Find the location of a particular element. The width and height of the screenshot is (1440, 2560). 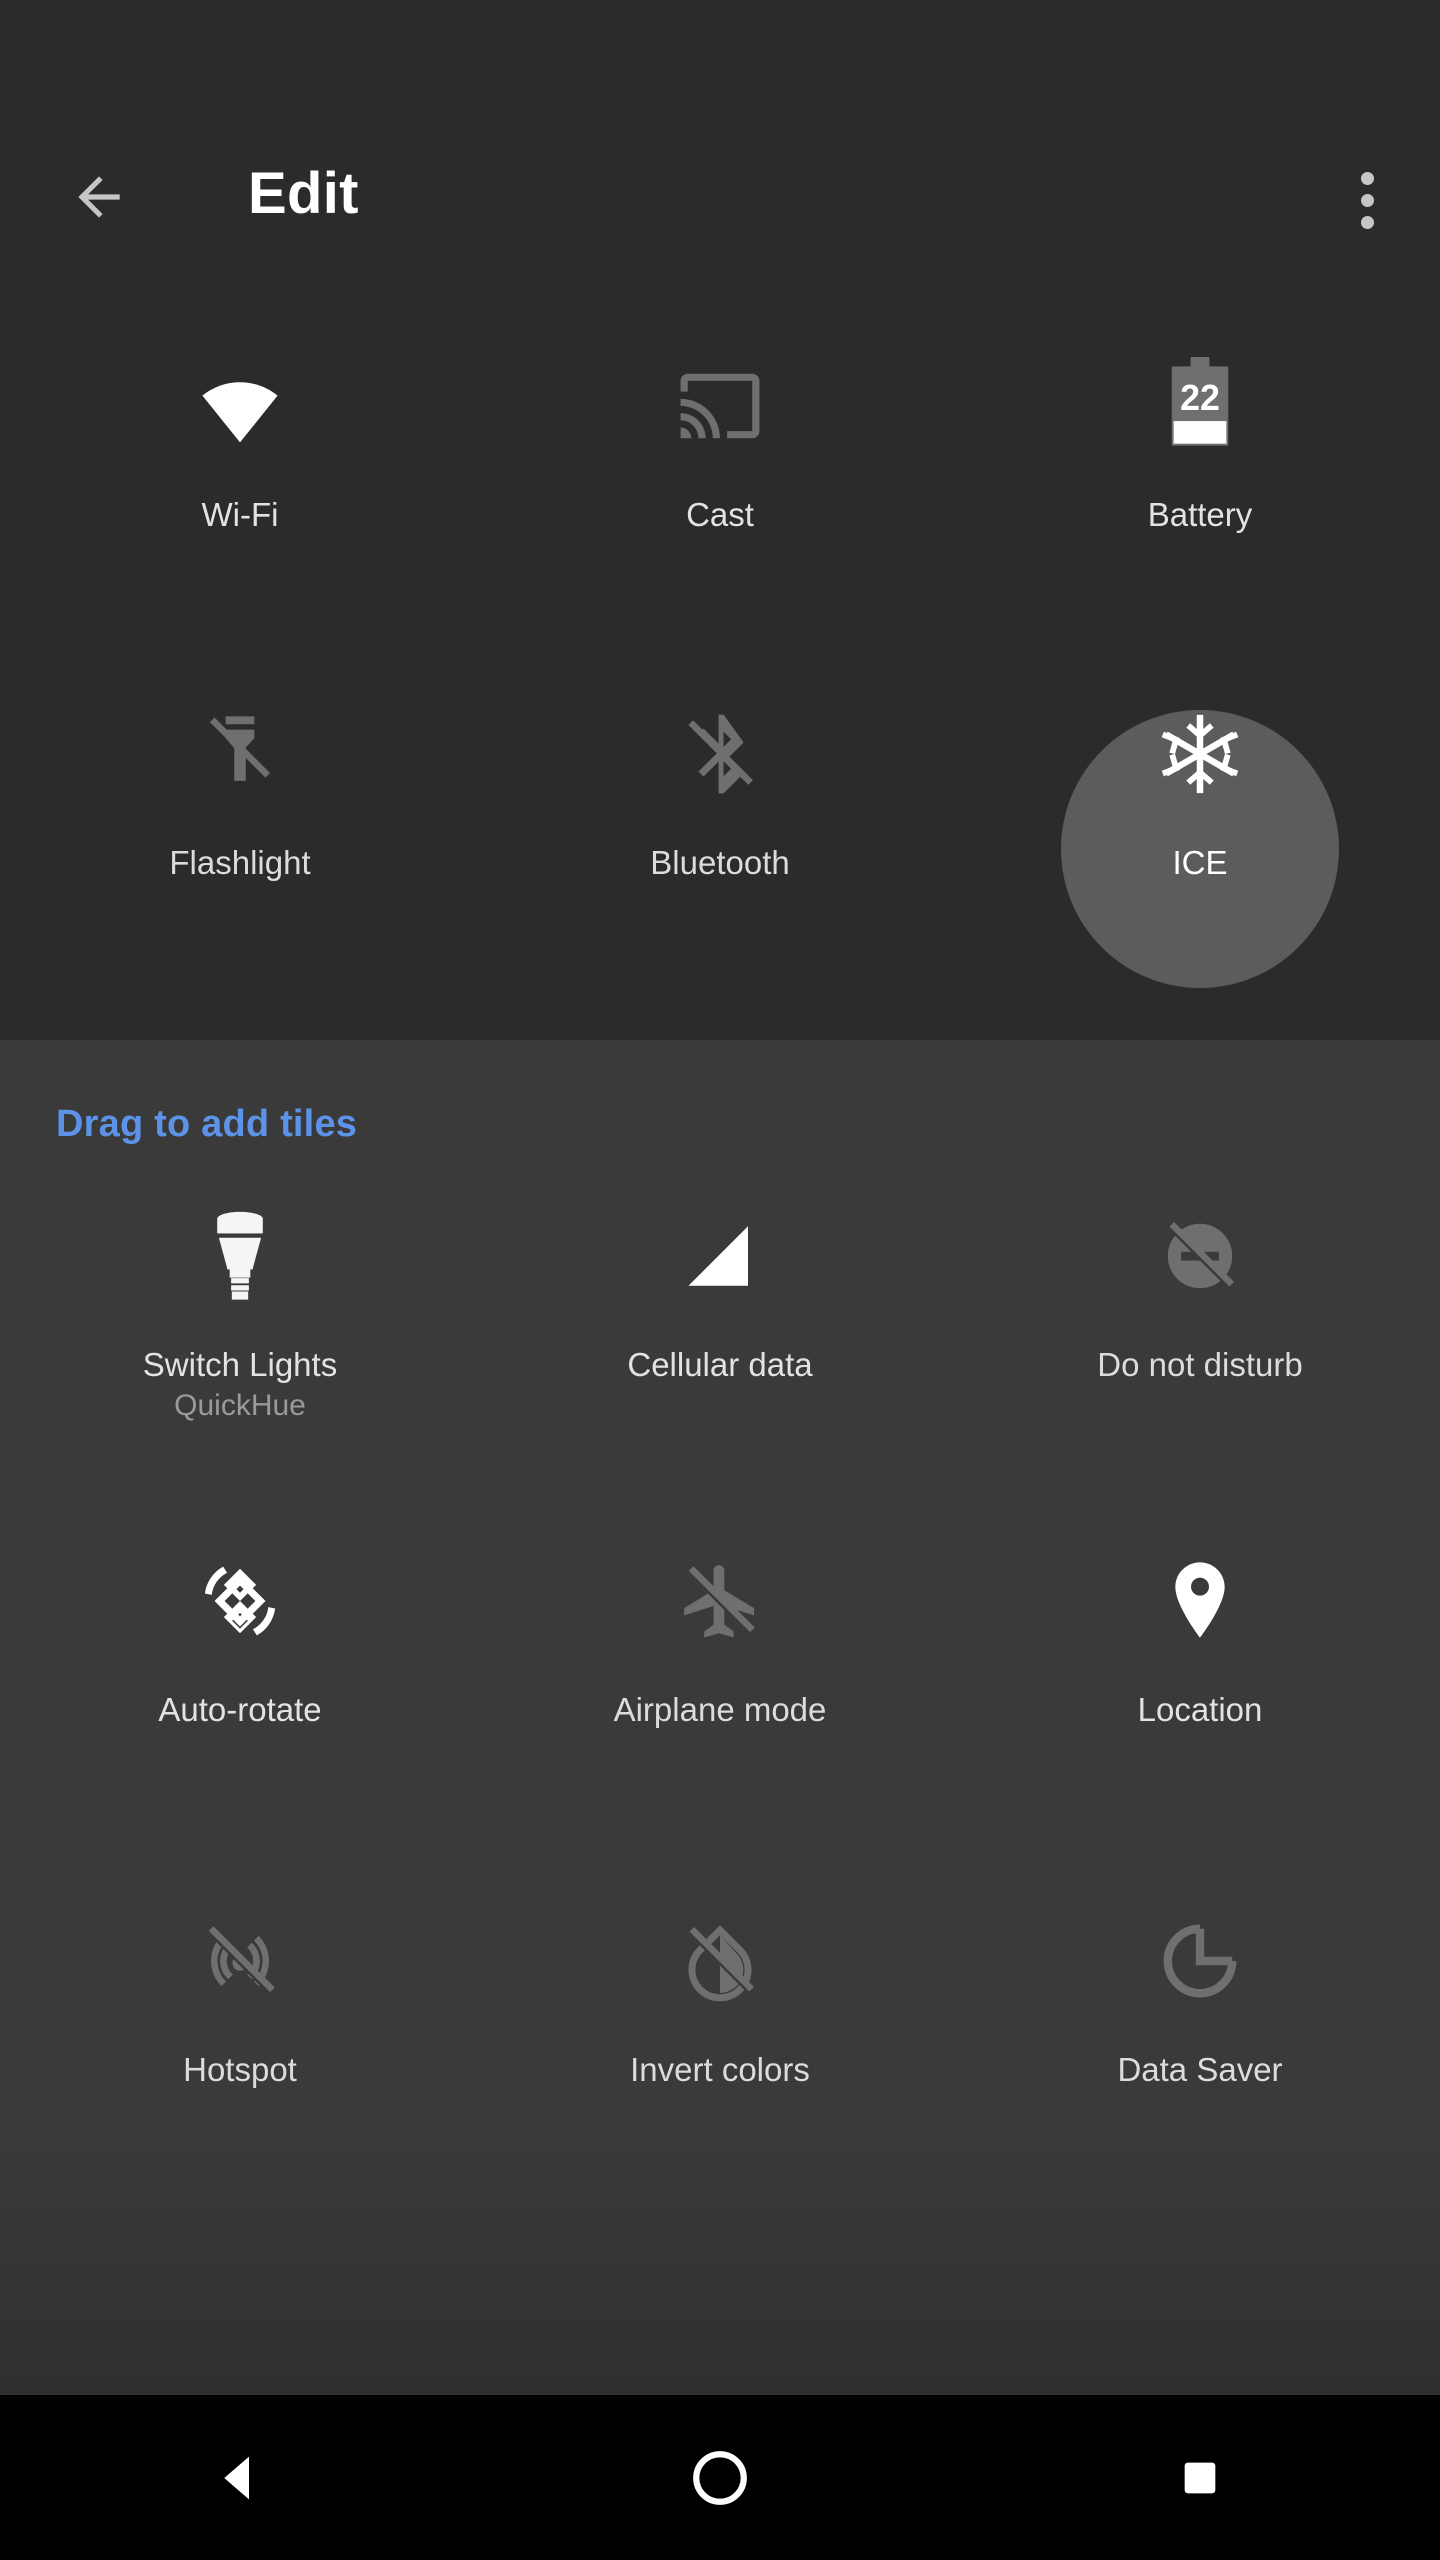

tile-label: Switch Lights is located at coordinates (240, 1364).